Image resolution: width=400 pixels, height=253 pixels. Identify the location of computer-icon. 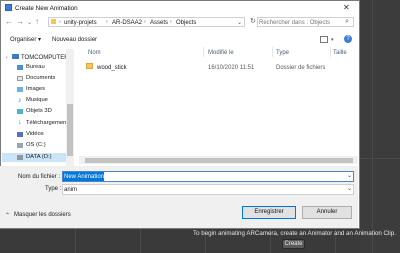
(15, 56).